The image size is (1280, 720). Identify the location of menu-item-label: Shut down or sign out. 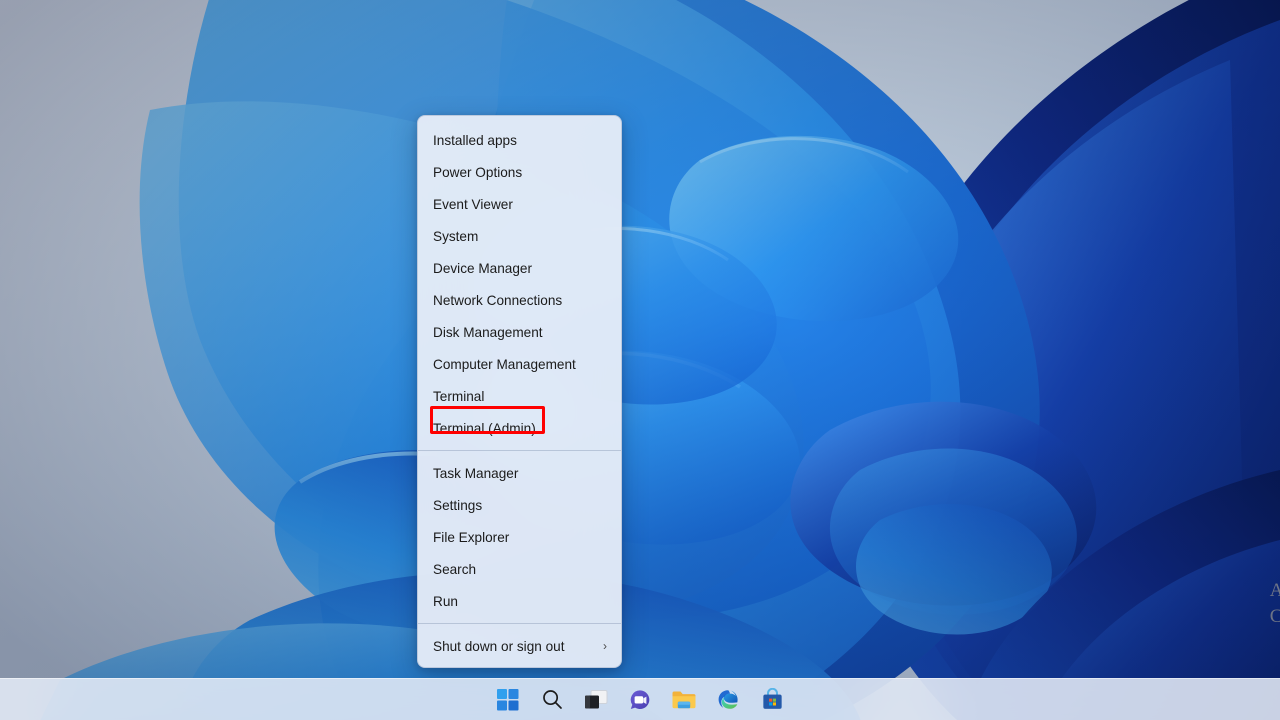
(499, 646).